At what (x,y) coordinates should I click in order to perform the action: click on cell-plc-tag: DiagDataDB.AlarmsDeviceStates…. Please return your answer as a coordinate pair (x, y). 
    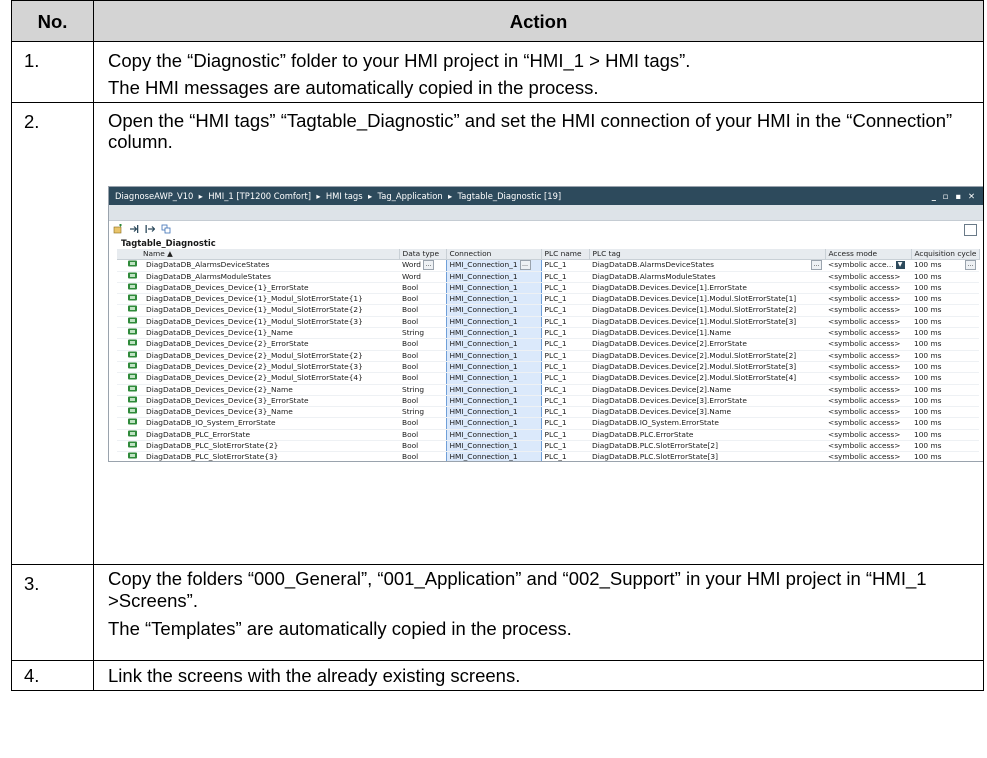
    Looking at the image, I should click on (707, 265).